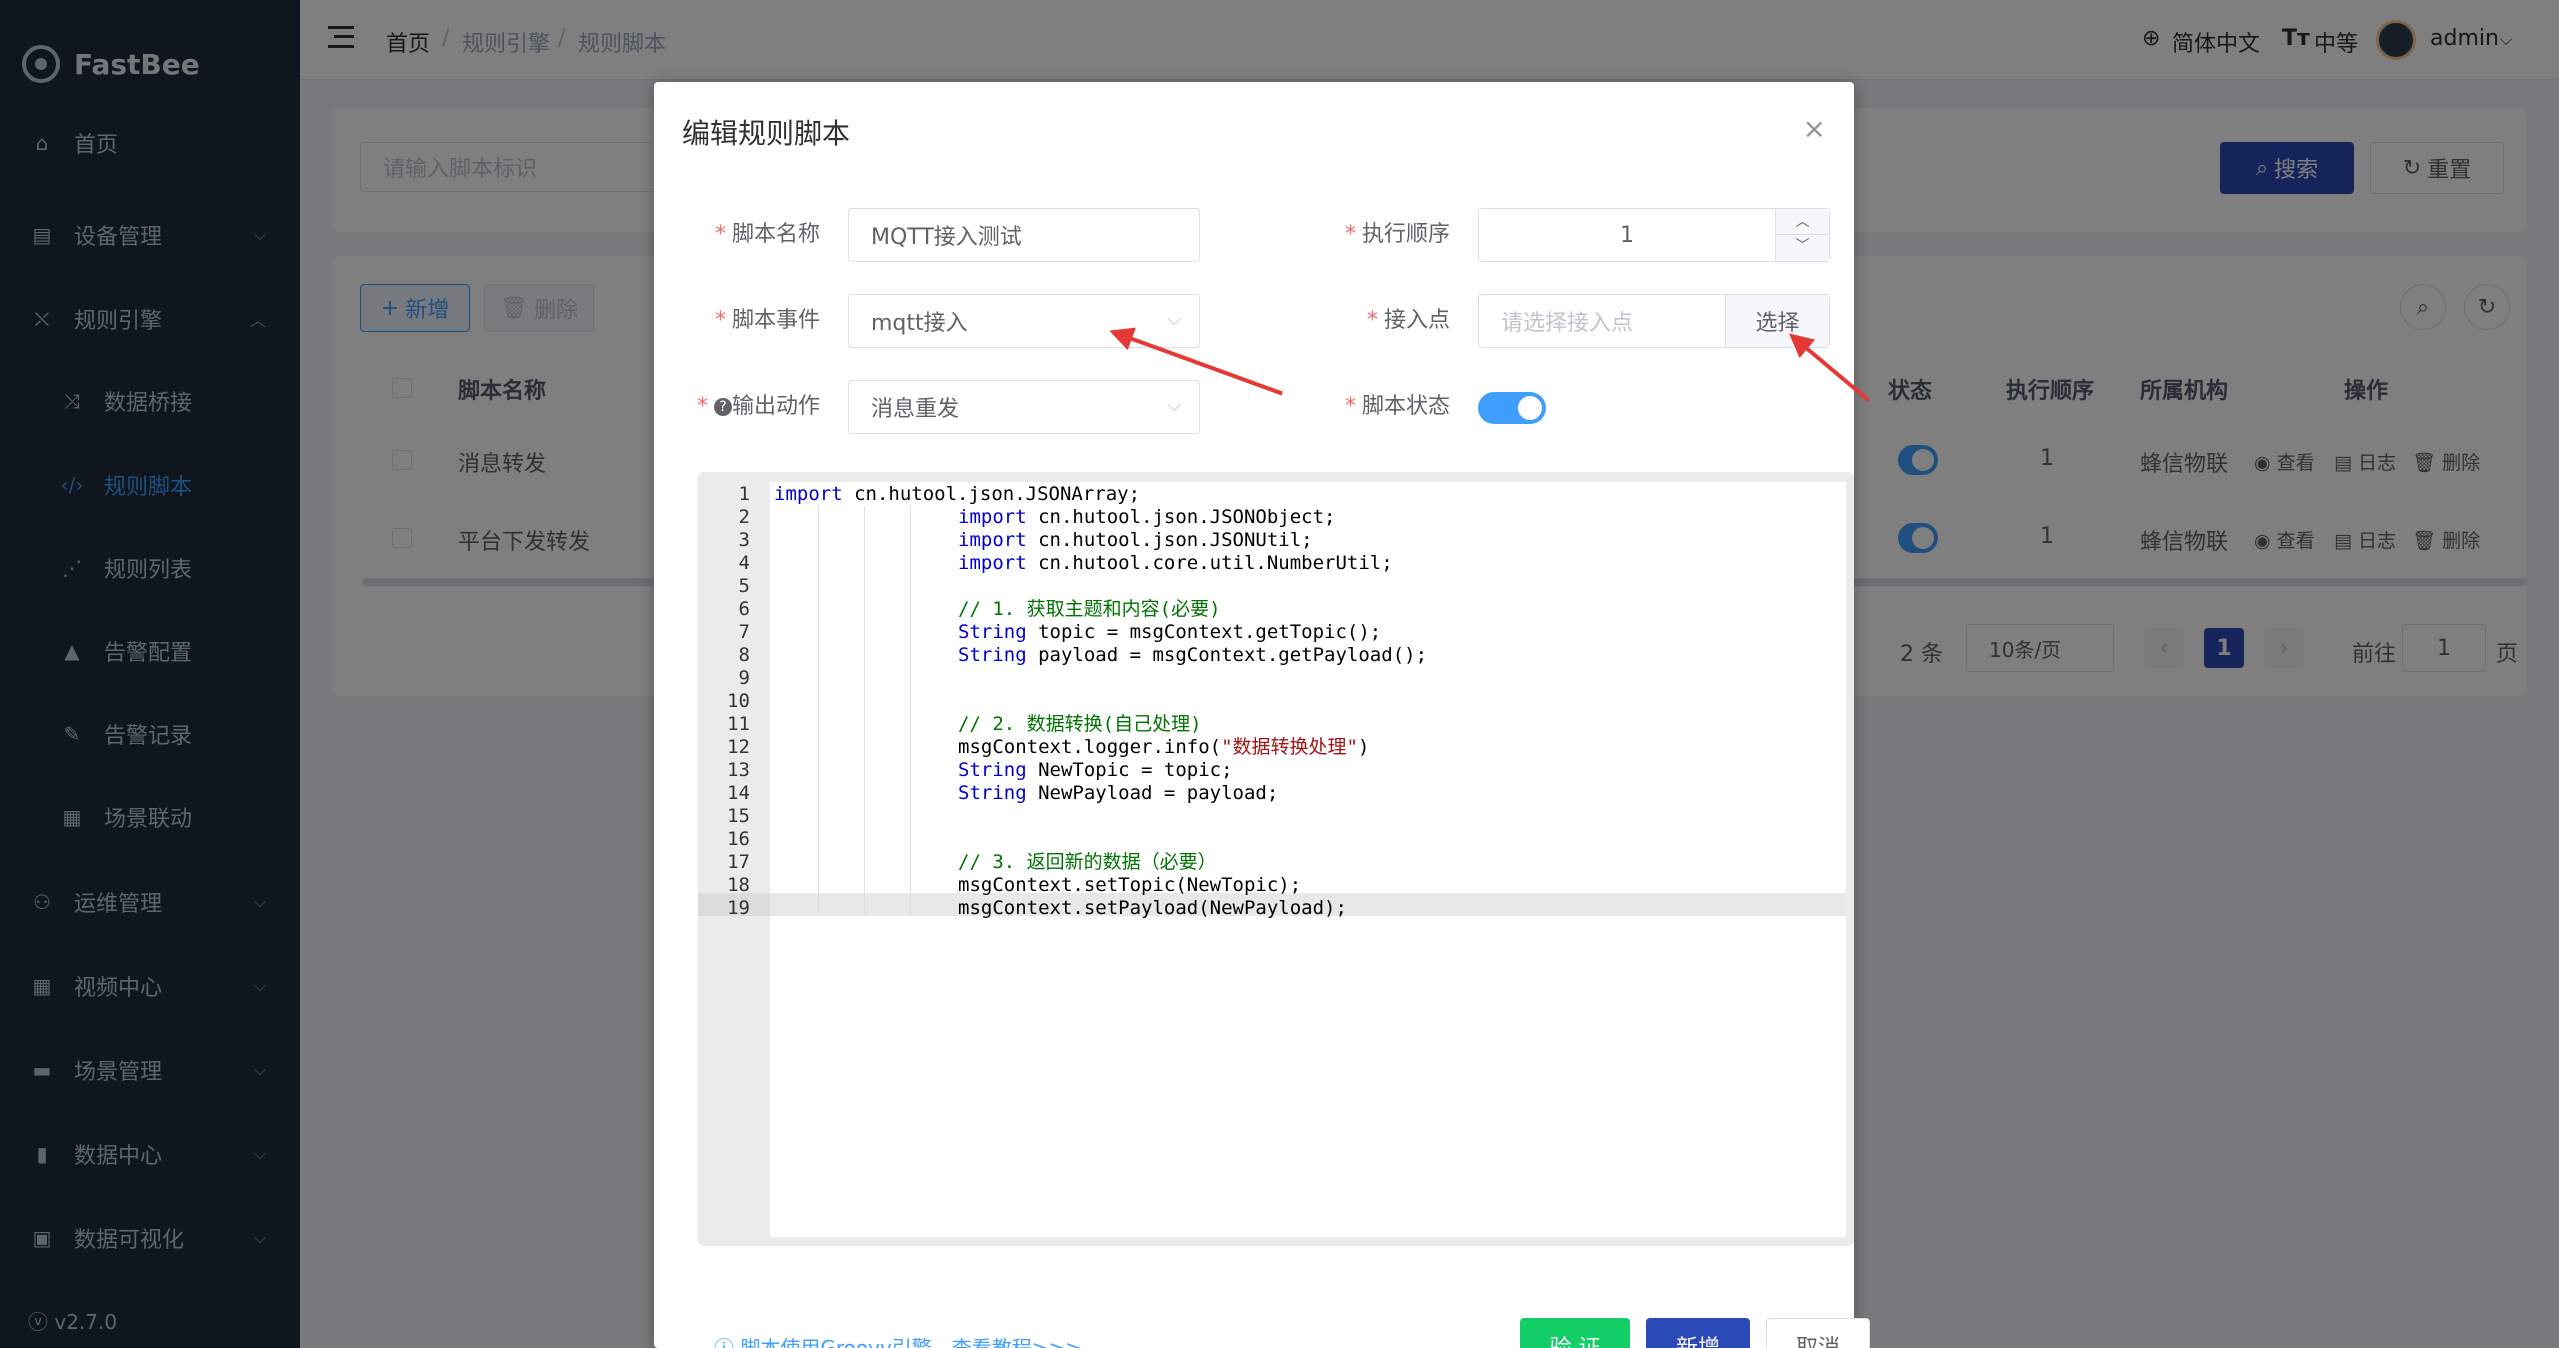 This screenshot has height=1348, width=2559. What do you see at coordinates (957, 494) in the screenshot?
I see `code-line: import cn.hutool.json.JSONArray;` at bounding box center [957, 494].